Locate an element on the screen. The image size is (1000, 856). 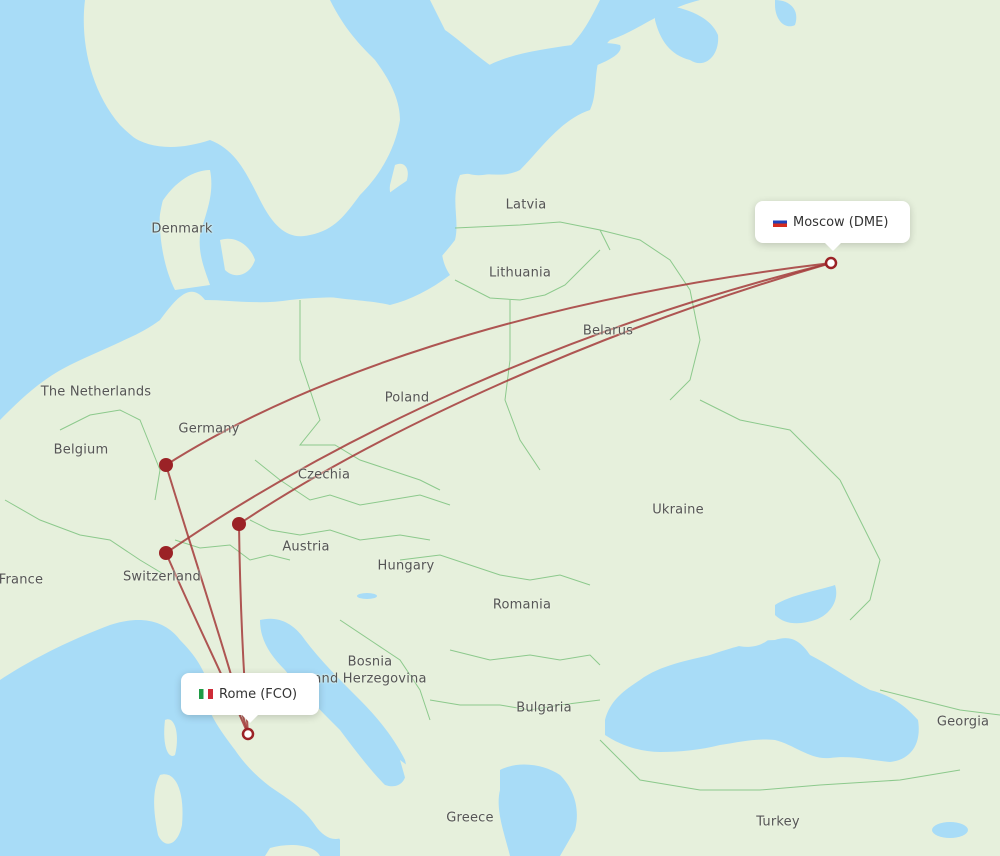
stop-zurich-dot is located at coordinates (166, 553).